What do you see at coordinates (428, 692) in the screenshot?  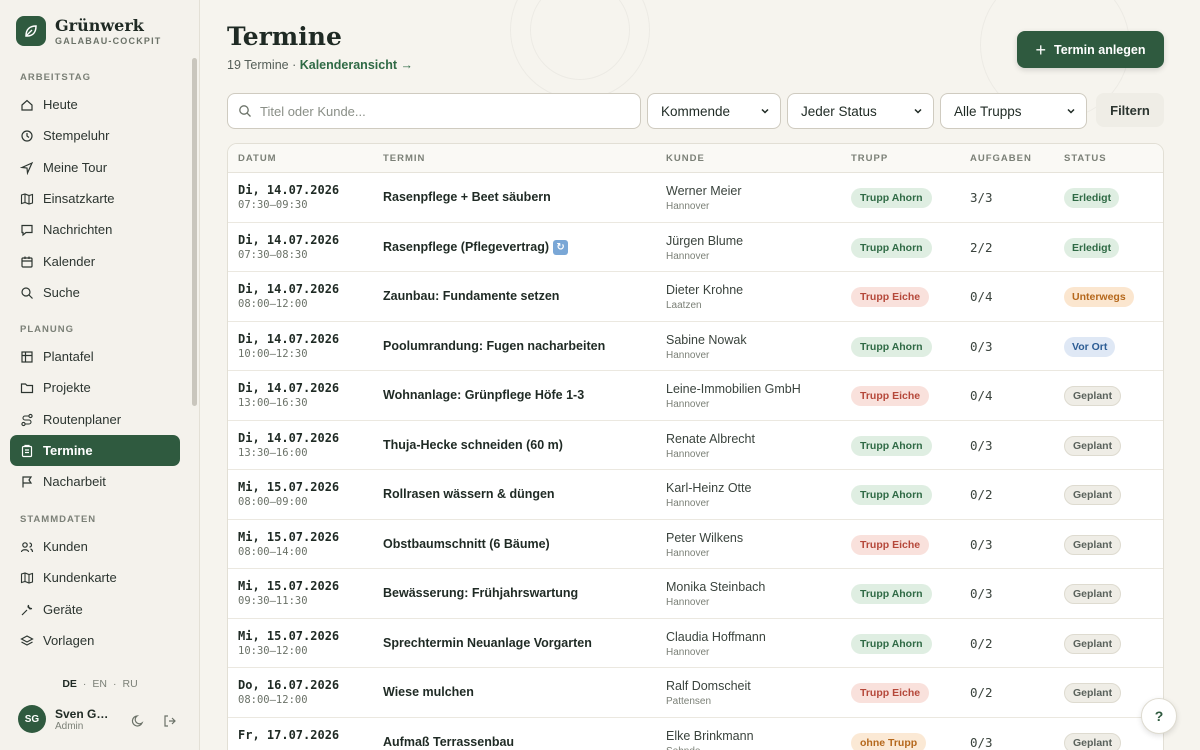 I see `appointment-title-cell: Wiese mulchen` at bounding box center [428, 692].